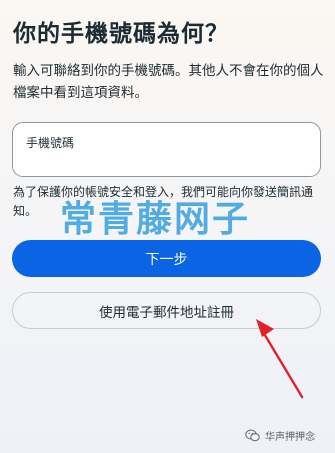 Image resolution: width=335 pixels, height=453 pixels. Describe the element at coordinates (290, 437) in the screenshot. I see `source-label: 华声押押念` at that location.